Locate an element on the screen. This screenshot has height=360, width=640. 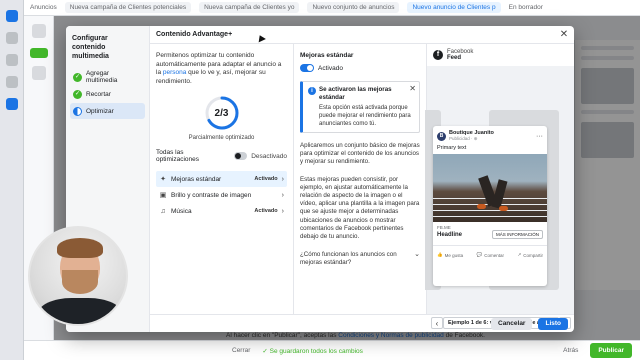
post-actions: 👍 Me gusta 💬 Comentar ↗ Compartir is located at coordinates (490, 251).